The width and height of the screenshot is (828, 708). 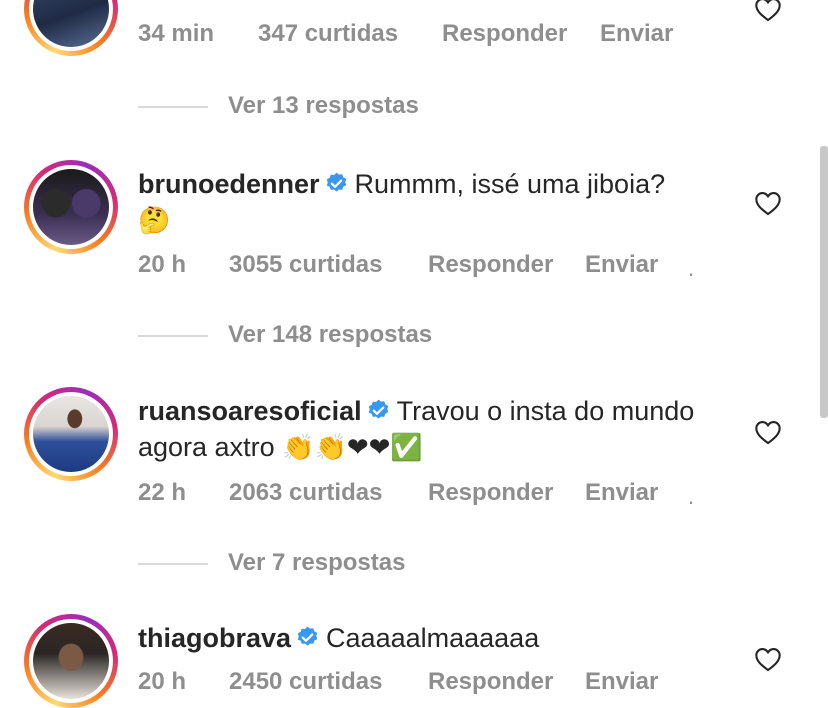 What do you see at coordinates (305, 682) in the screenshot?
I see `likes-count: 2450 curtidas` at bounding box center [305, 682].